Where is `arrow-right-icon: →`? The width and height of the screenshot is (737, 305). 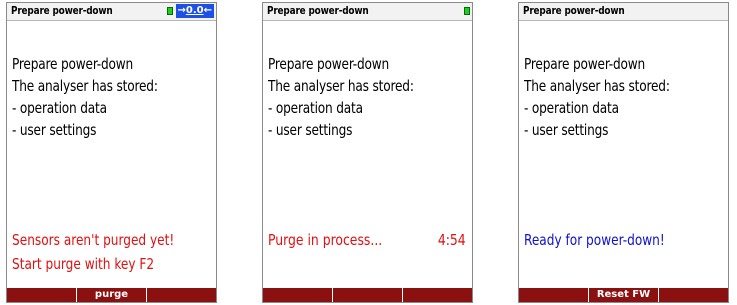 arrow-right-icon: → is located at coordinates (181, 10).